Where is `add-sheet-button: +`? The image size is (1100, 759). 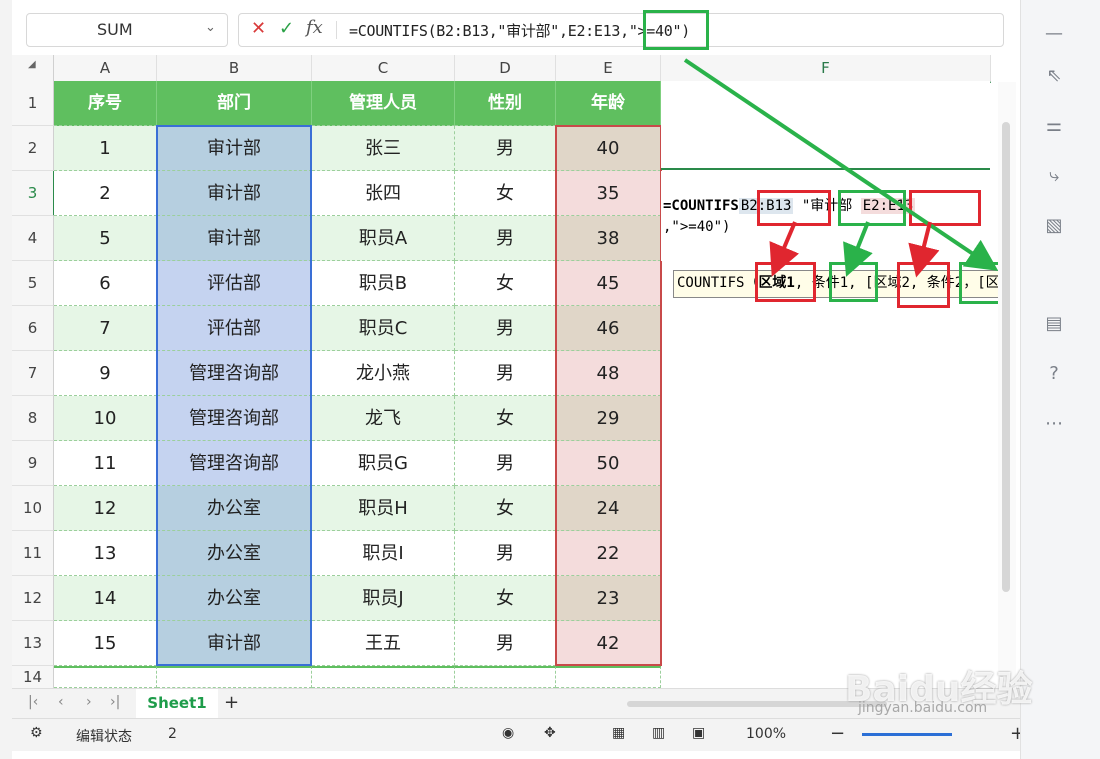 add-sheet-button: + is located at coordinates (231, 702).